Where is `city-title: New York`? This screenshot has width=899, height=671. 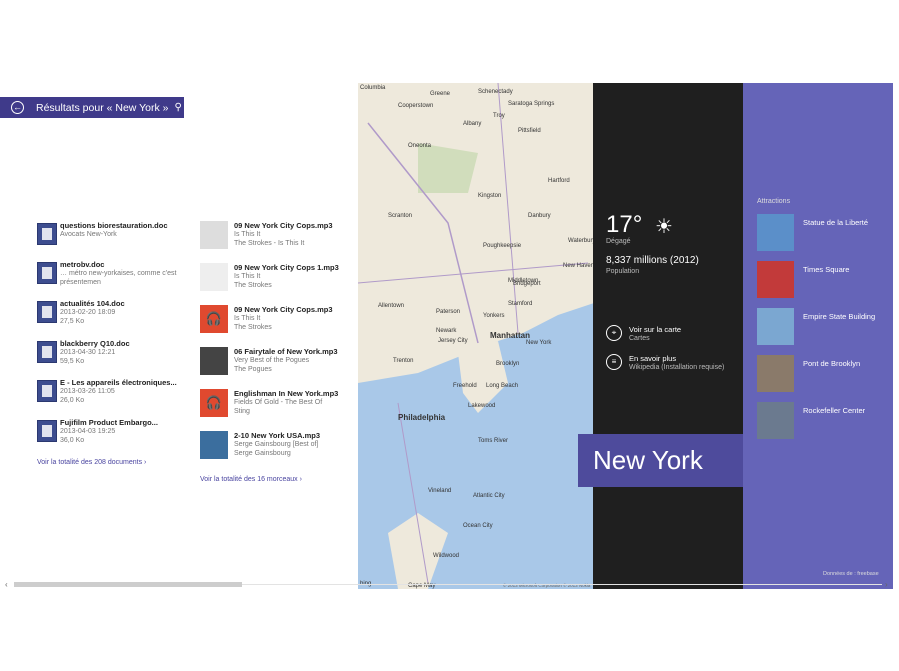
city-title: New York is located at coordinates (660, 460).